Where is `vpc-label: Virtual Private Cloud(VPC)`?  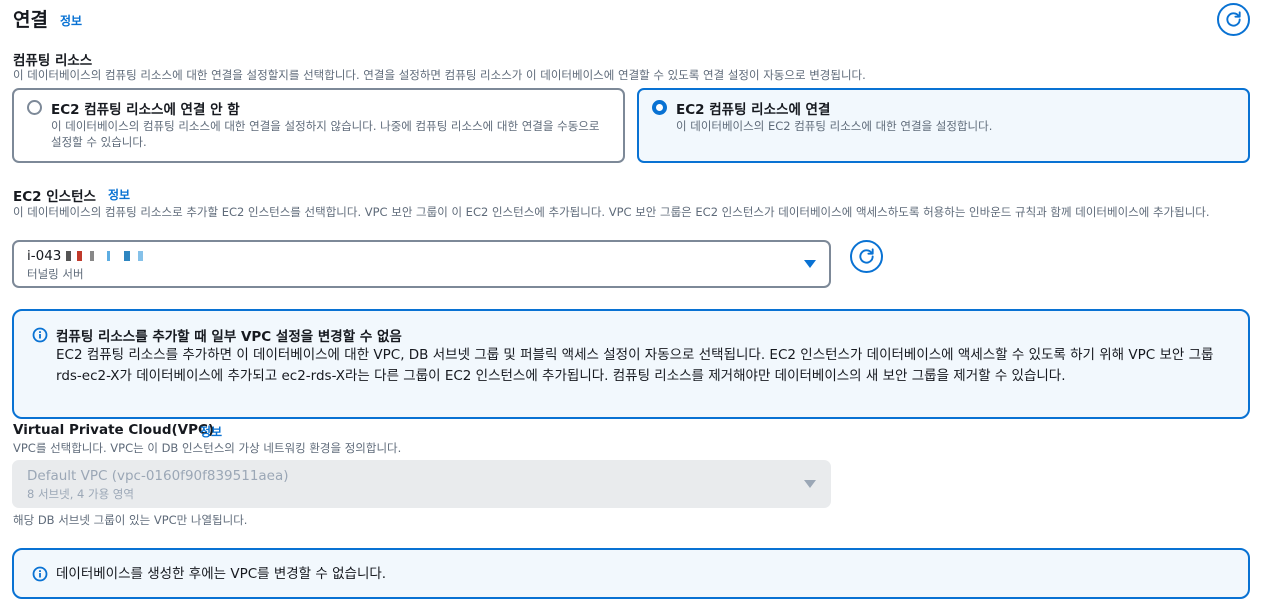
vpc-label: Virtual Private Cloud(VPC) is located at coordinates (114, 430).